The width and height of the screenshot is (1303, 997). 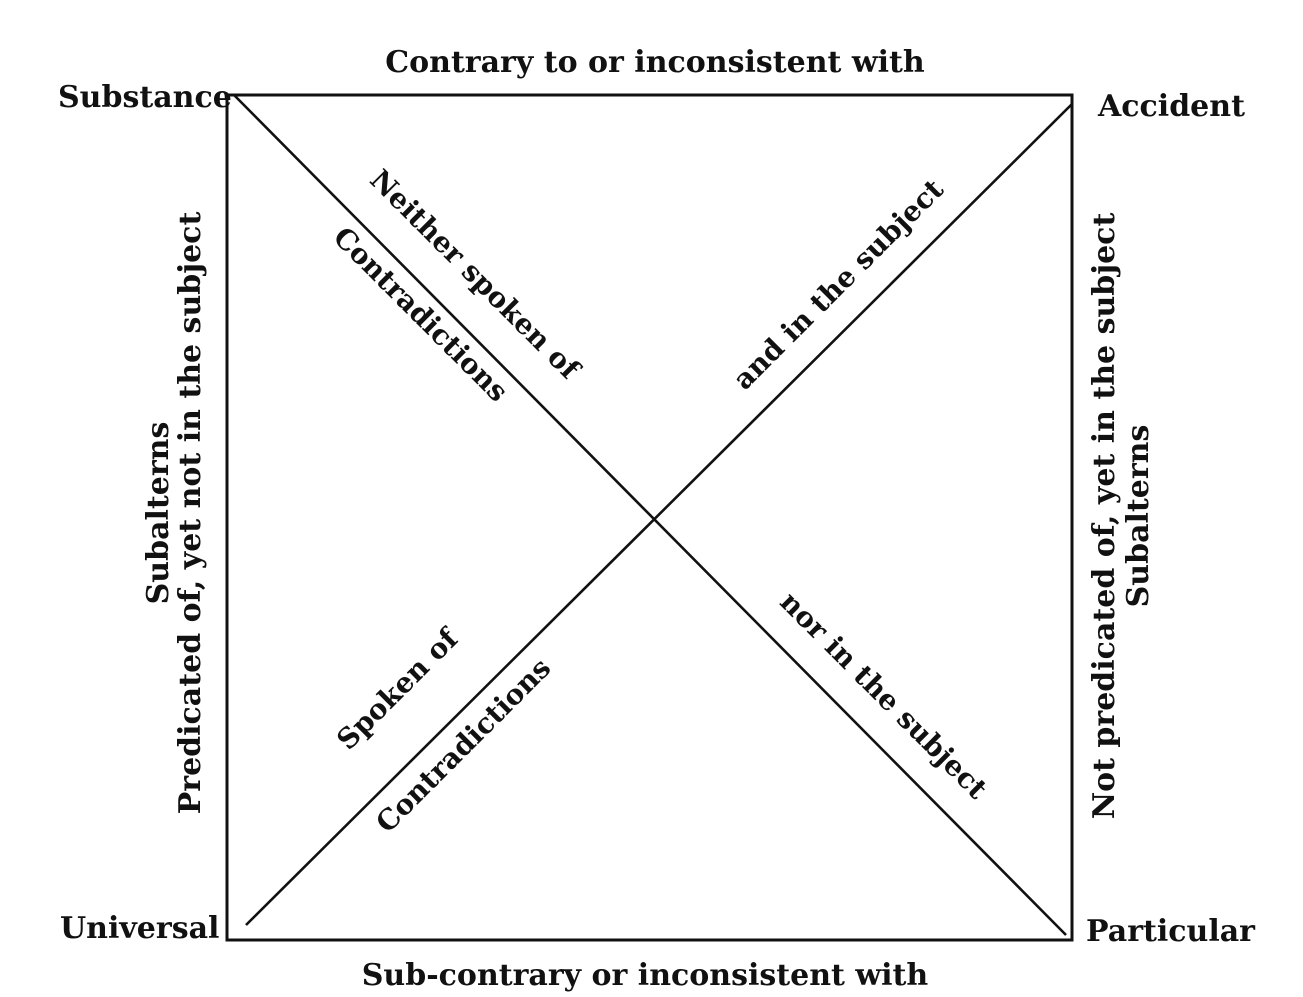 What do you see at coordinates (883, 695) in the screenshot?
I see `diagonal-label-nor-in-the-subject: nor in the subject` at bounding box center [883, 695].